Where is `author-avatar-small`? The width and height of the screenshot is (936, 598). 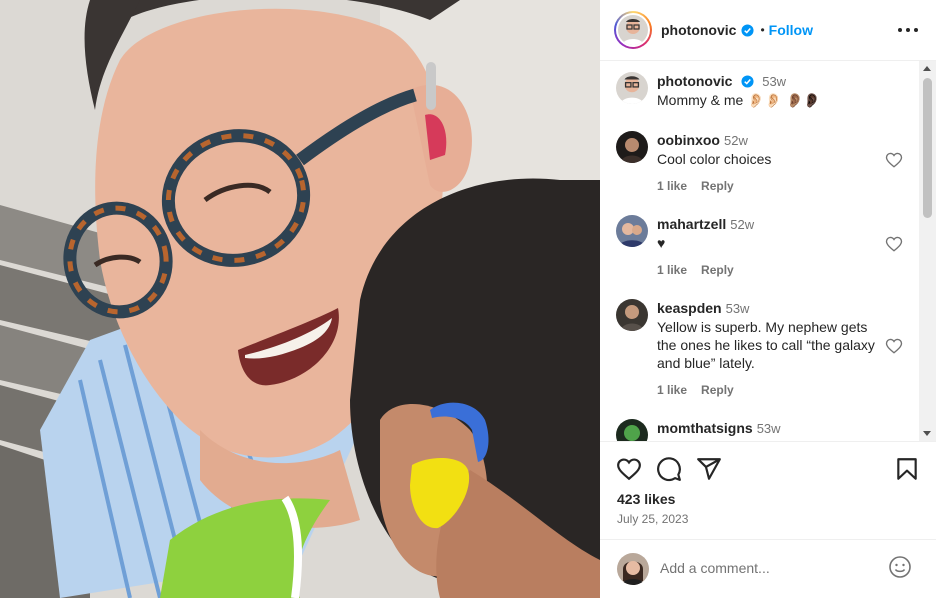
author-avatar-small is located at coordinates (632, 88).